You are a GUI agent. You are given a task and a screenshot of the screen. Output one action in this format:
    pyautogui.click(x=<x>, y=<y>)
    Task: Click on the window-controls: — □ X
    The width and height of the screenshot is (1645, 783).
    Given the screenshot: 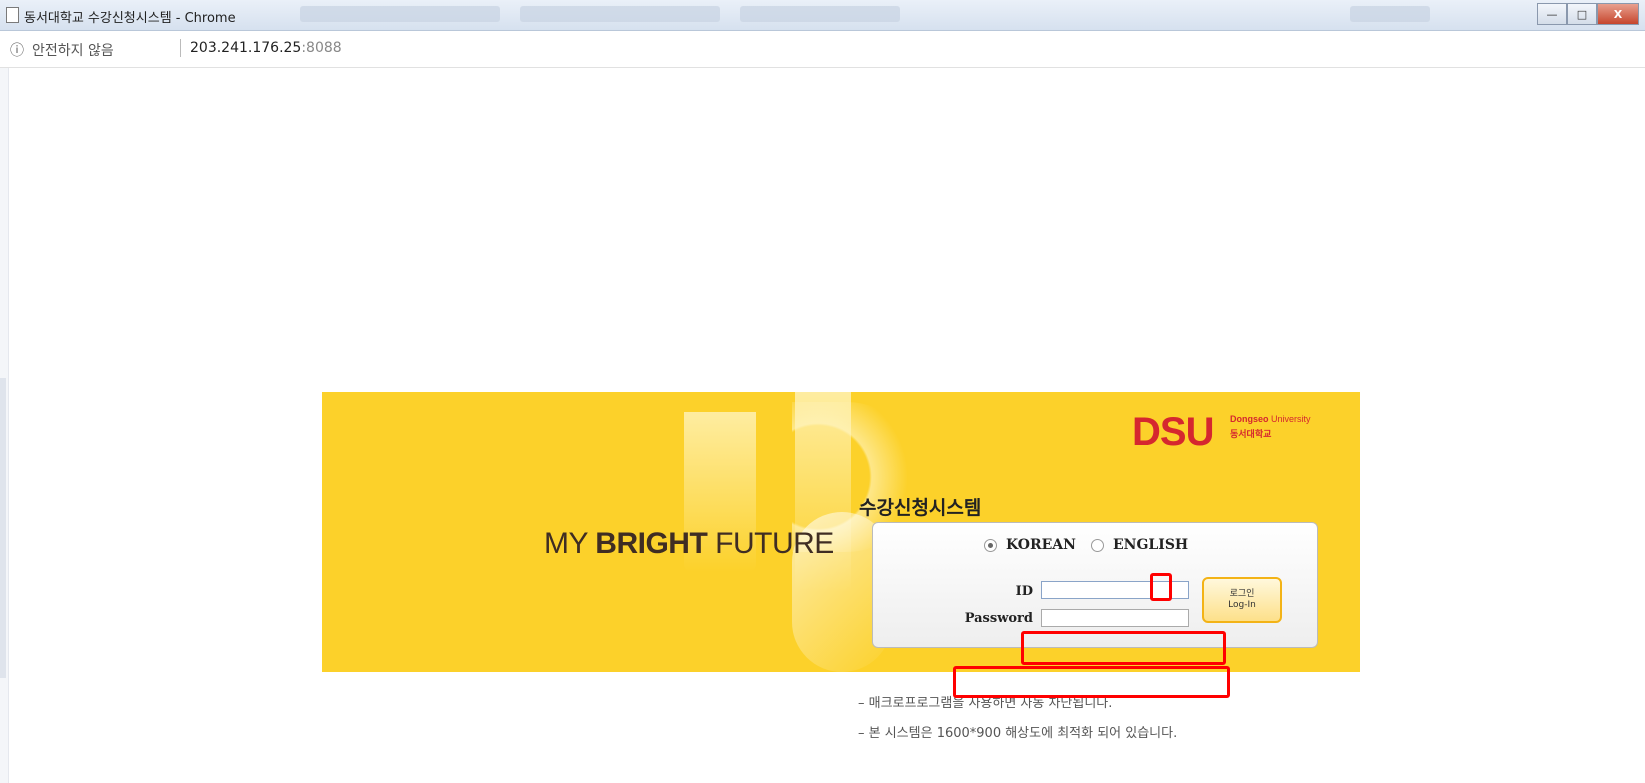 What is the action you would take?
    pyautogui.click(x=1588, y=14)
    